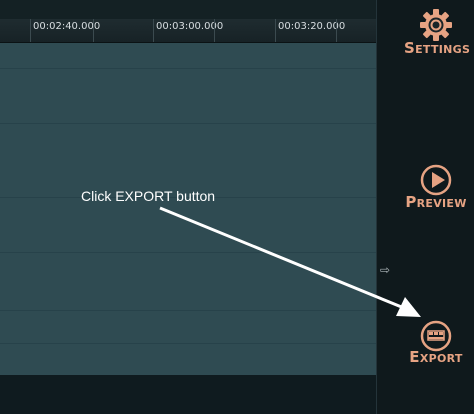 This screenshot has height=414, width=474. What do you see at coordinates (188, 31) in the screenshot?
I see `time-ruler: 00:02:40.000 00:03:00.000 00:03:20.000` at bounding box center [188, 31].